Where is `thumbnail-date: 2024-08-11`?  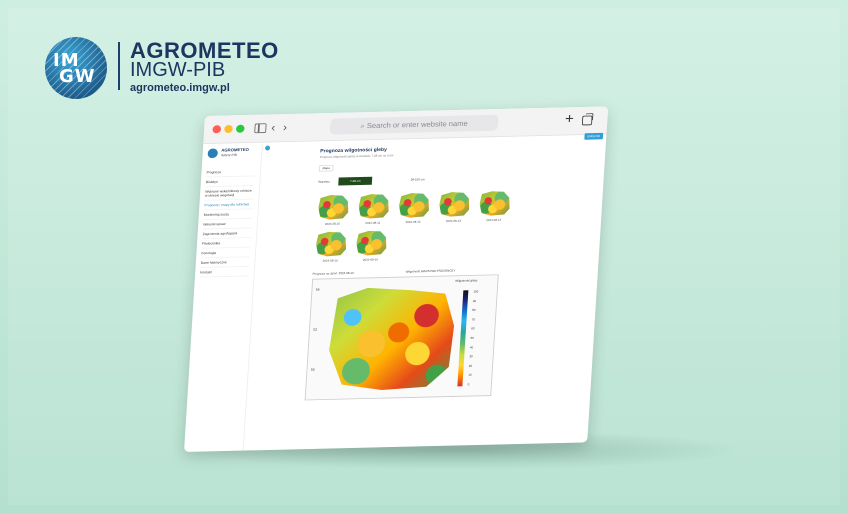
thumbnail-date: 2024-08-11 is located at coordinates (373, 223).